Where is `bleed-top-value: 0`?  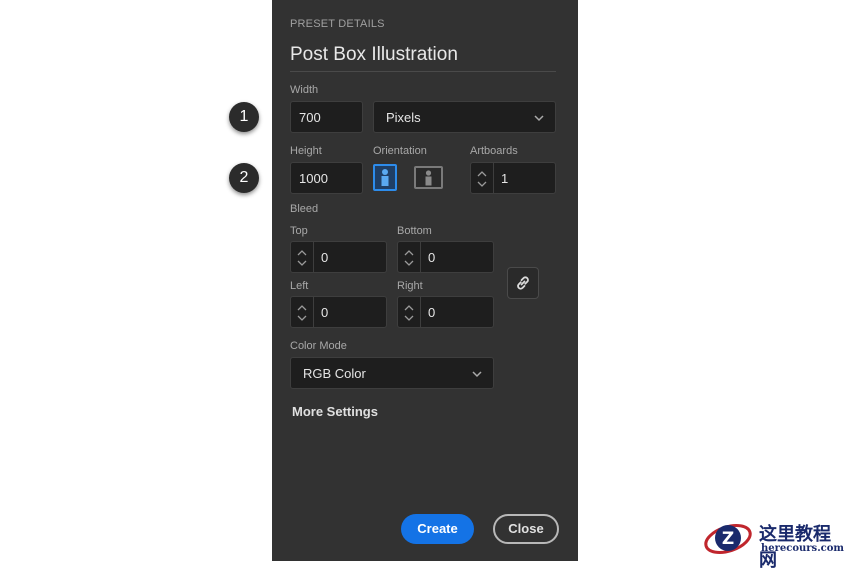 bleed-top-value: 0 is located at coordinates (325, 257).